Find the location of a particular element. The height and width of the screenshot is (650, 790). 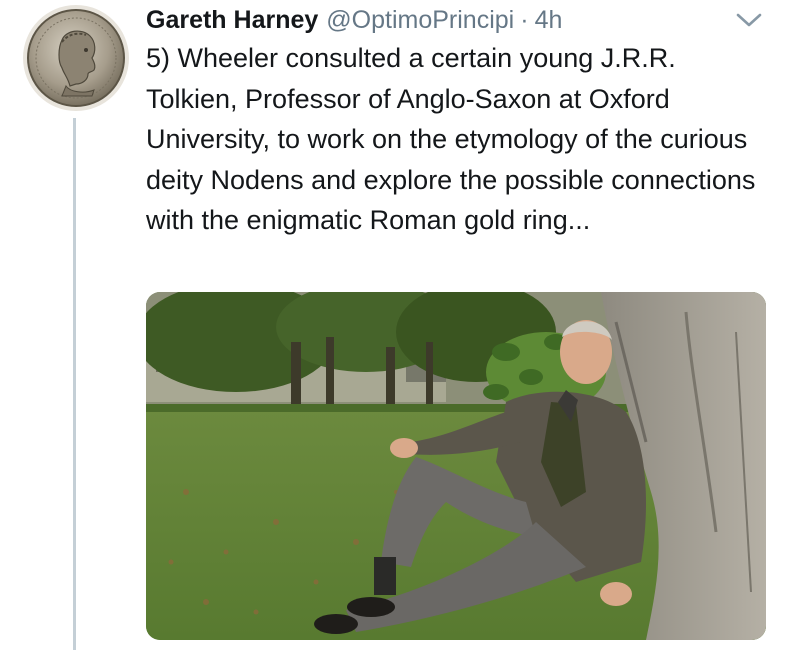

tweet-header: Gareth Harney @OptimoPrincipi · 4h is located at coordinates (354, 20).